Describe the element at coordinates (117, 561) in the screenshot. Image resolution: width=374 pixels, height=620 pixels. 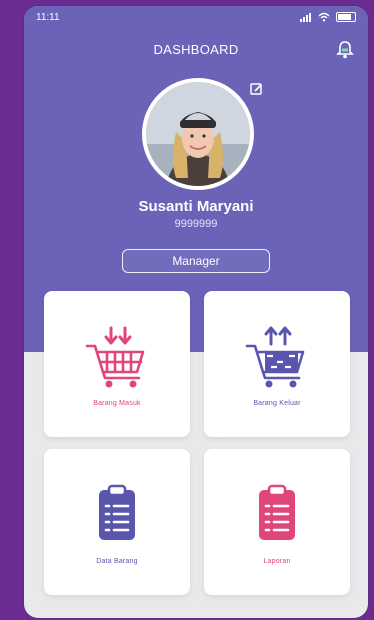
I see `menu-card-label: Data Barang` at that location.